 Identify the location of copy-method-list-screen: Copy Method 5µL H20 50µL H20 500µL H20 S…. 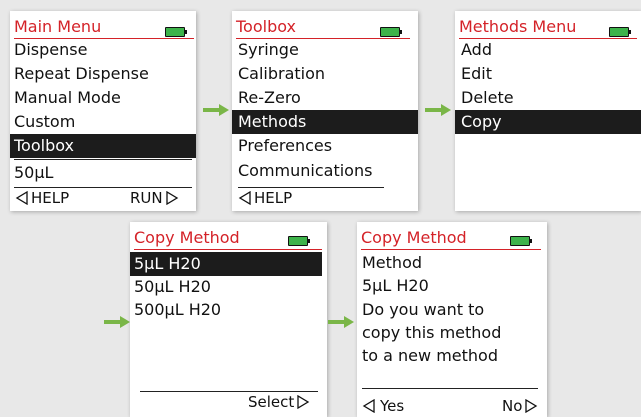
(228, 319).